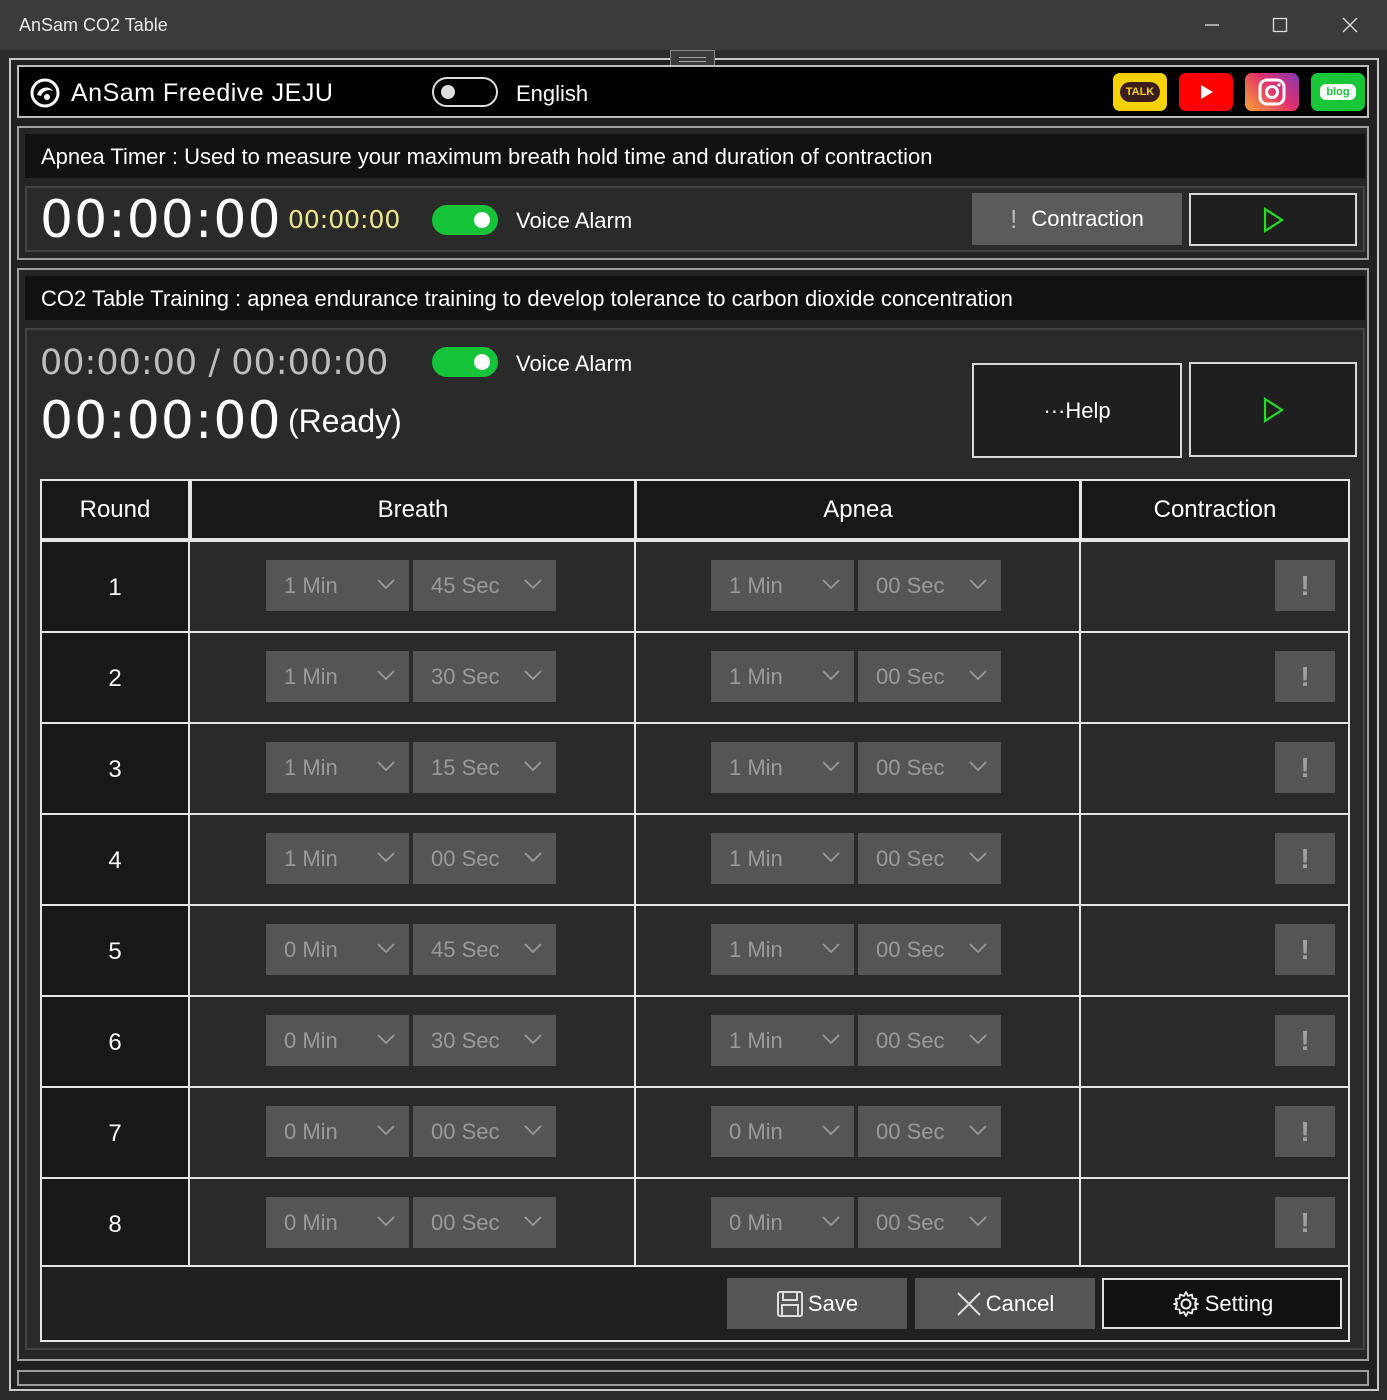 The image size is (1387, 1400). Describe the element at coordinates (1206, 92) in the screenshot. I see `youtube-button` at that location.